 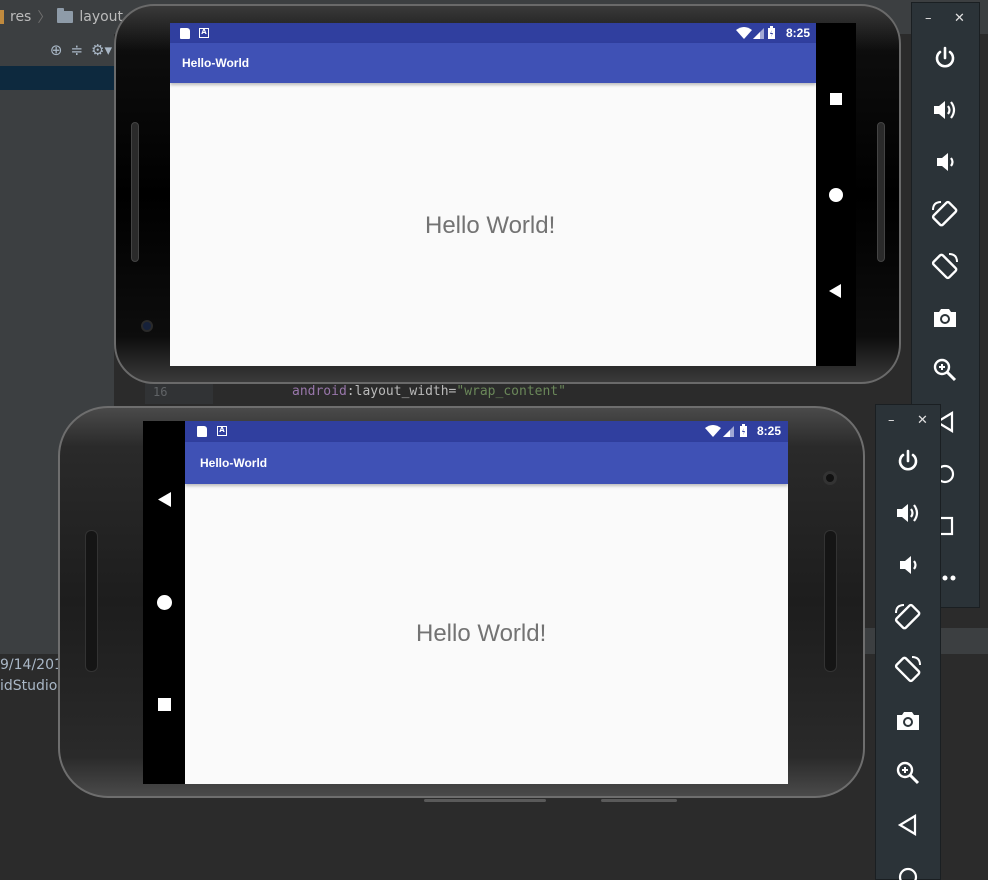 I want to click on breadcrumb-item-layout: layout, so click(x=101, y=17).